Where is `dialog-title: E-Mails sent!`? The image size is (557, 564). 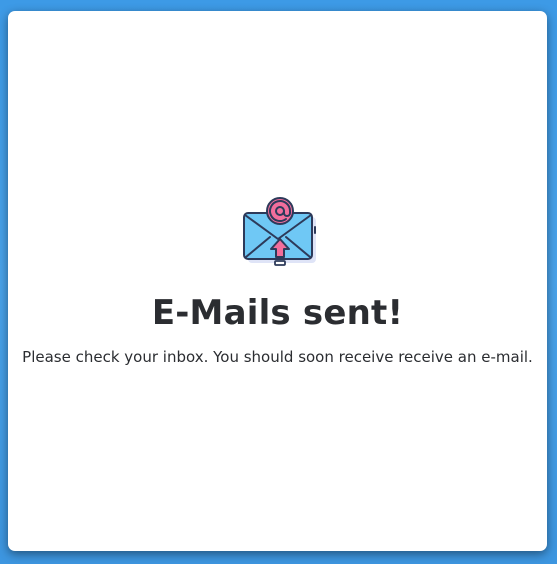 dialog-title: E-Mails sent! is located at coordinates (277, 313).